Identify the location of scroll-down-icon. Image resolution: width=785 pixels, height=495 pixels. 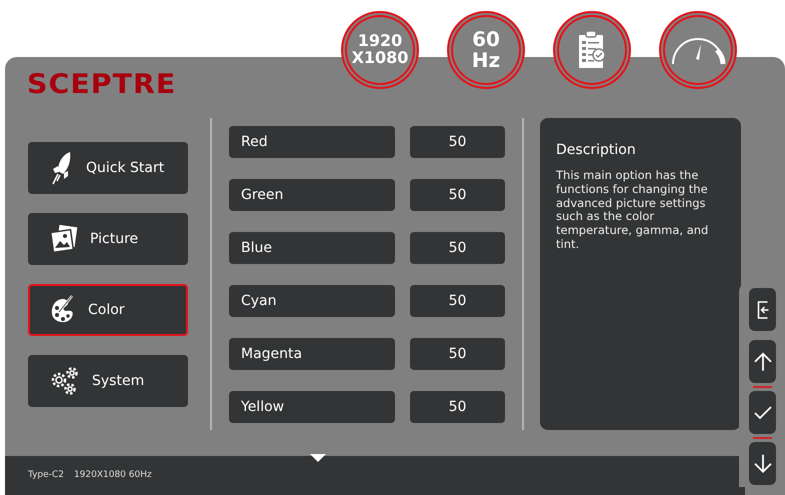
(318, 458).